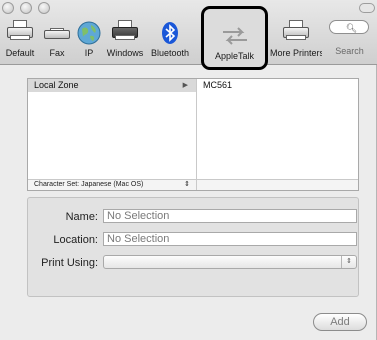  Describe the element at coordinates (277, 85) in the screenshot. I see `printer-item: MC561` at that location.